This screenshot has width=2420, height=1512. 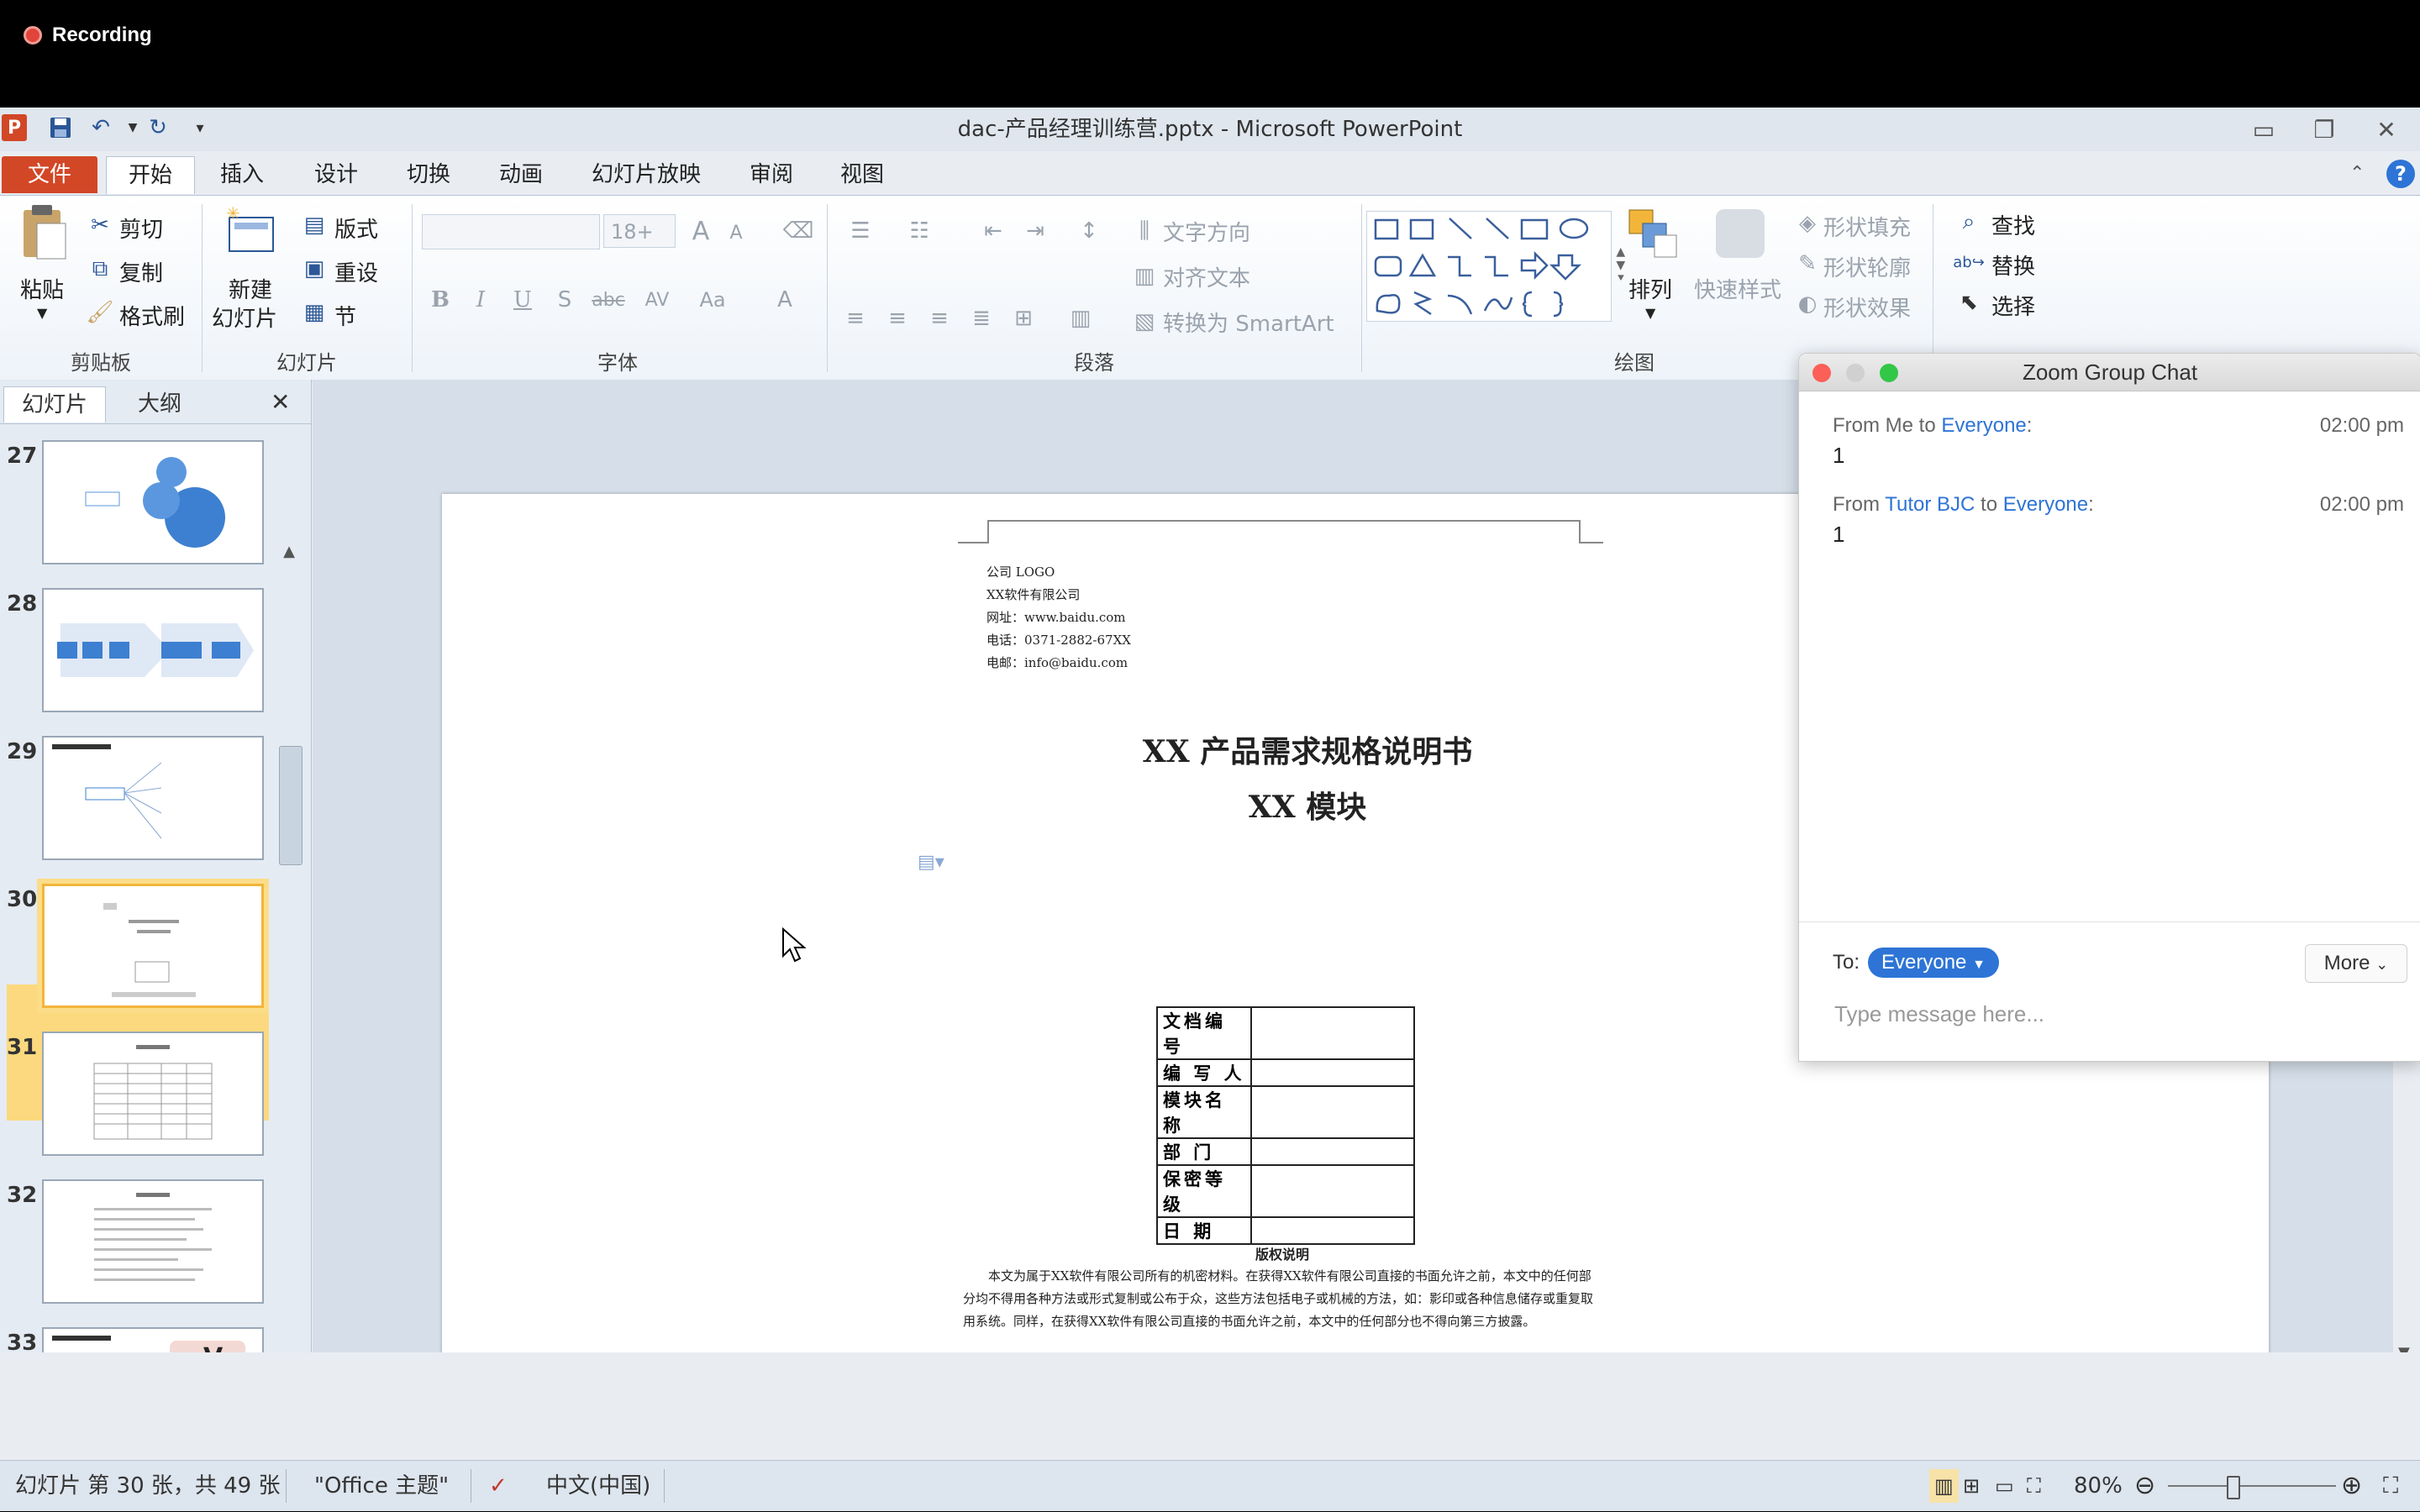 I want to click on tab-slides: 幻灯片, so click(x=54, y=404).